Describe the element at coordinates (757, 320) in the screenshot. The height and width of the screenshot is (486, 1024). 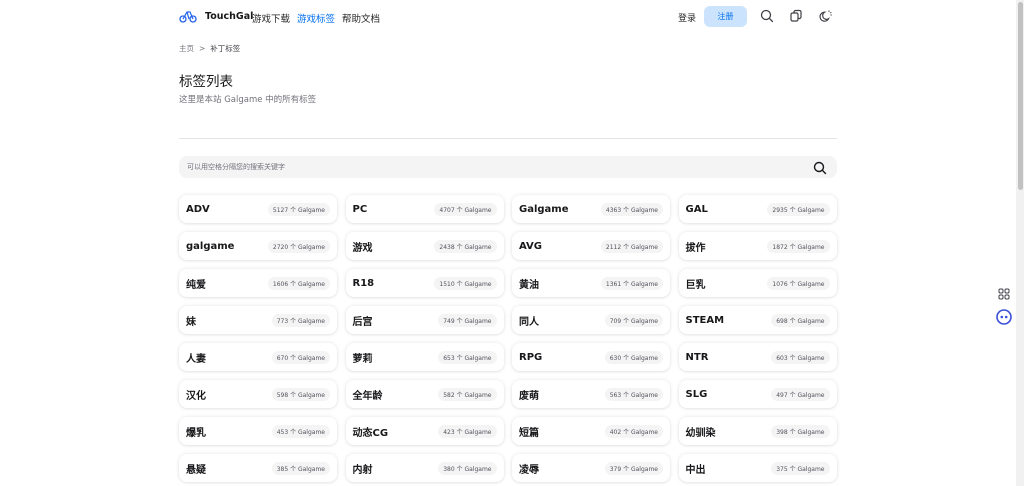
I see `tag-card: STEAM 698 个 Galgame` at that location.